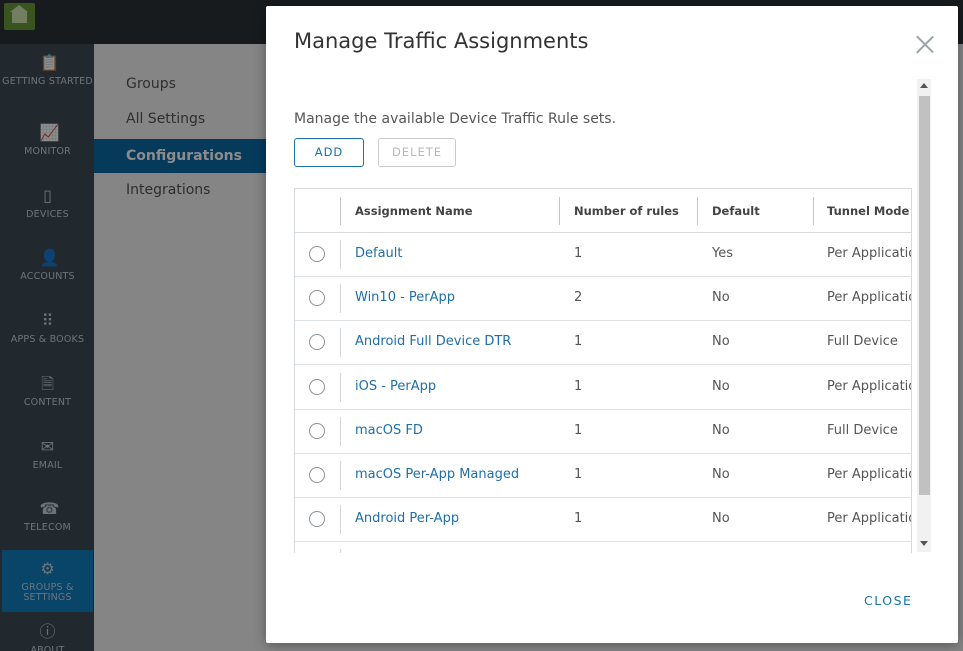  I want to click on scroll-down-arrow-icon, so click(924, 543).